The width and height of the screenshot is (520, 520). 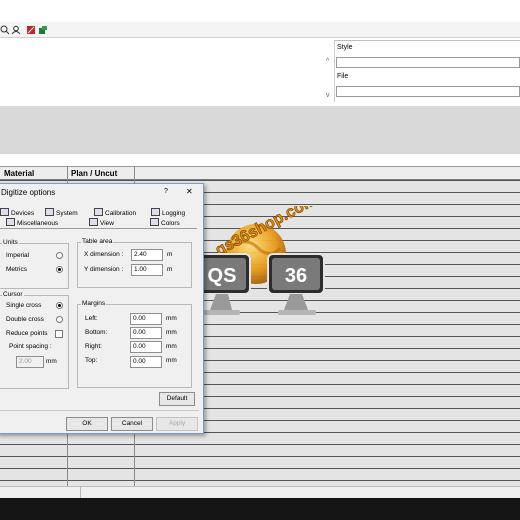 I want to click on top-margin-input: 0.00, so click(x=146, y=362).